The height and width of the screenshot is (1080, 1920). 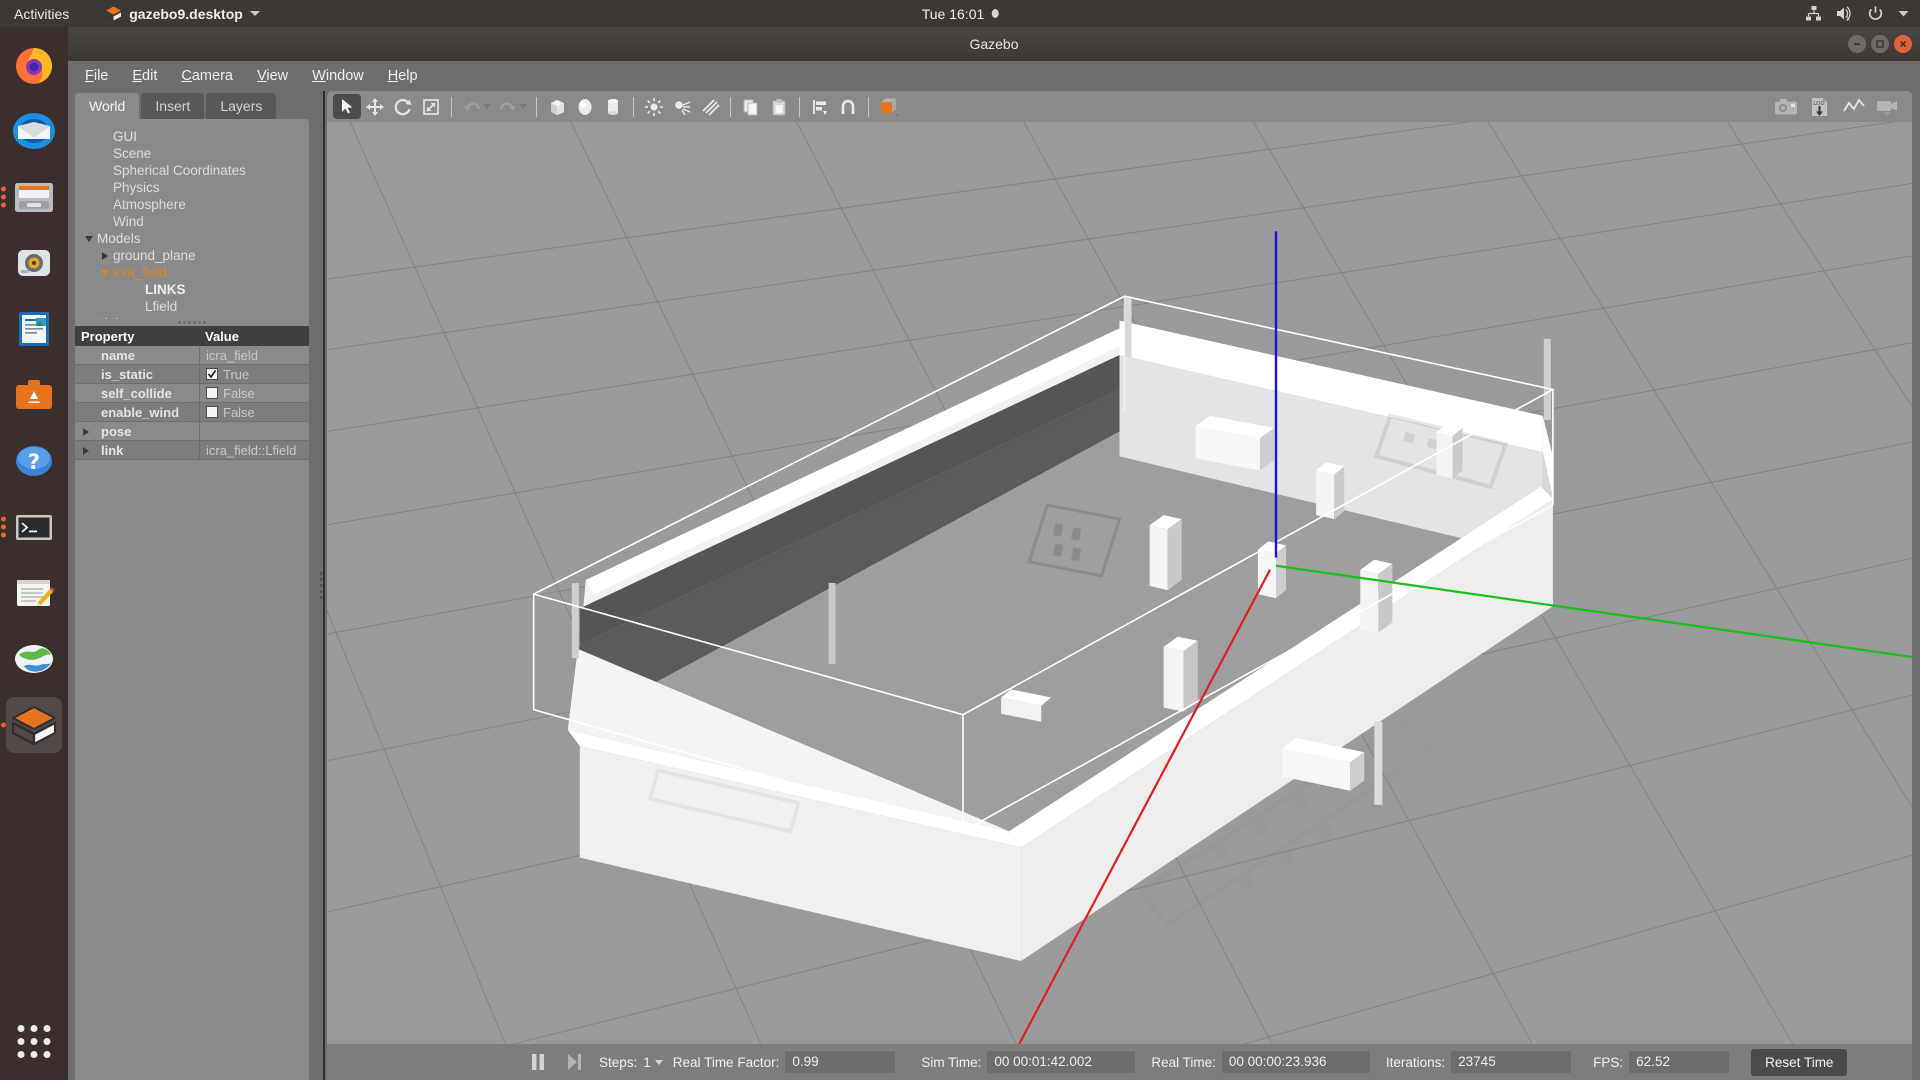 What do you see at coordinates (1875, 13) in the screenshot?
I see `power-icon` at bounding box center [1875, 13].